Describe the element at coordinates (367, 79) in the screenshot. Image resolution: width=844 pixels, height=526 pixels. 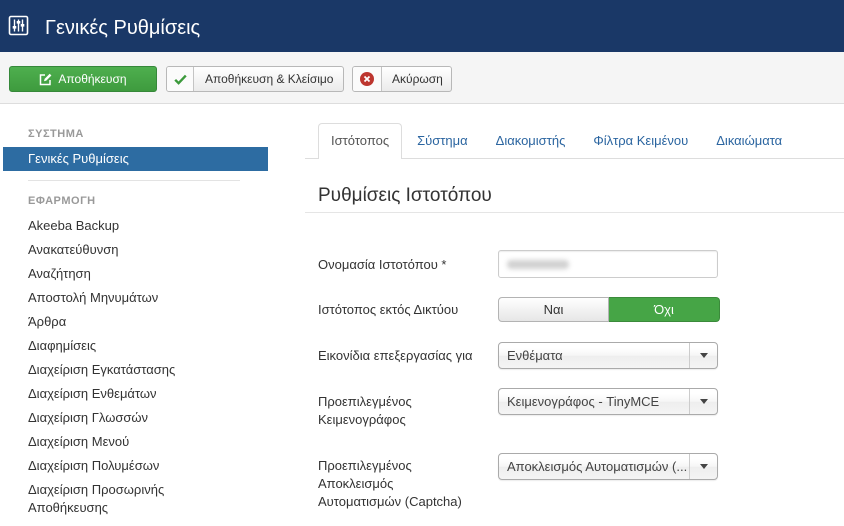
I see `cancel-icon` at that location.